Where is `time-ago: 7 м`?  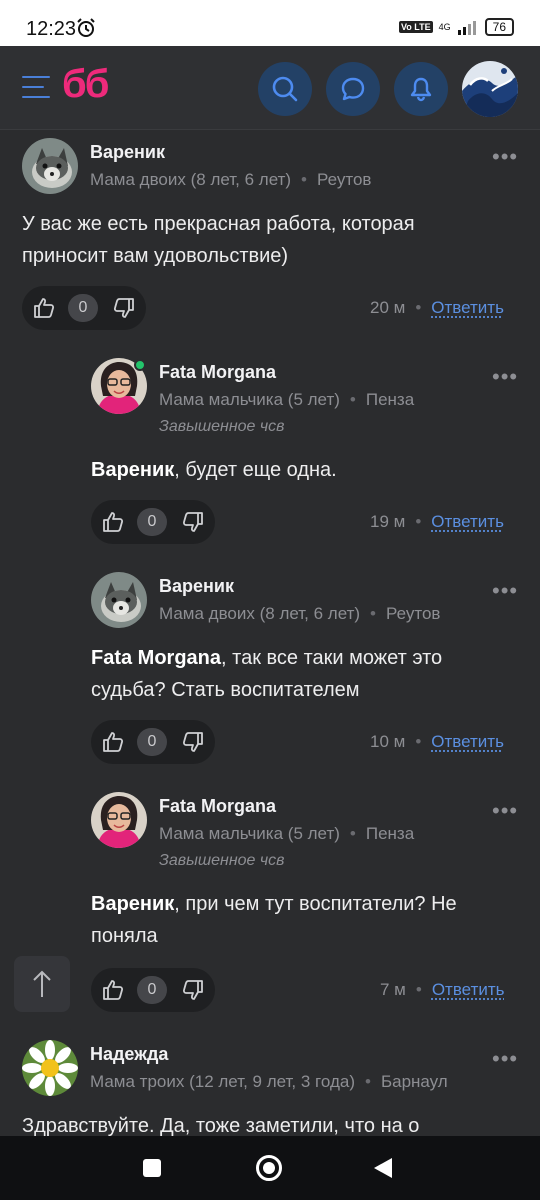 time-ago: 7 м is located at coordinates (393, 989).